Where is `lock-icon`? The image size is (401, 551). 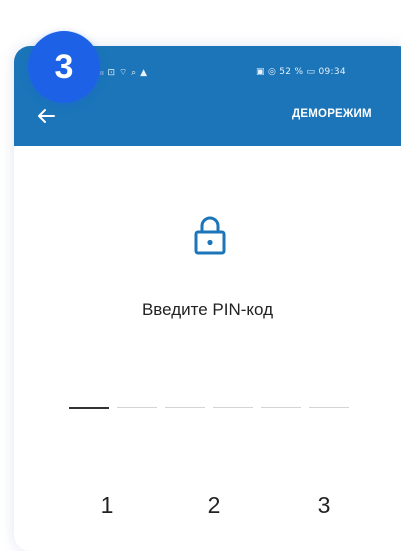 lock-icon is located at coordinates (210, 235).